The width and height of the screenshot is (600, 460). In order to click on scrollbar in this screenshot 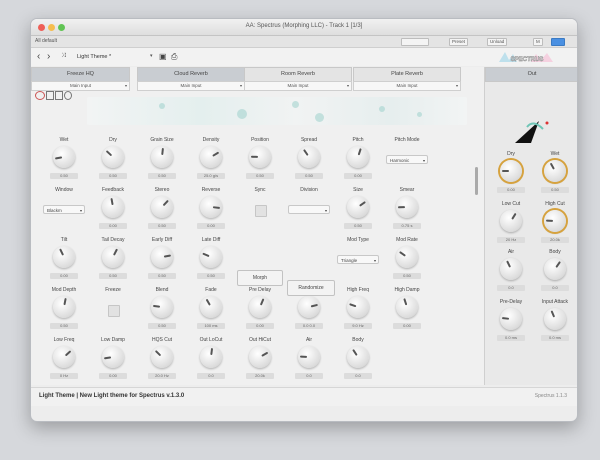, I will do `click(476, 181)`.